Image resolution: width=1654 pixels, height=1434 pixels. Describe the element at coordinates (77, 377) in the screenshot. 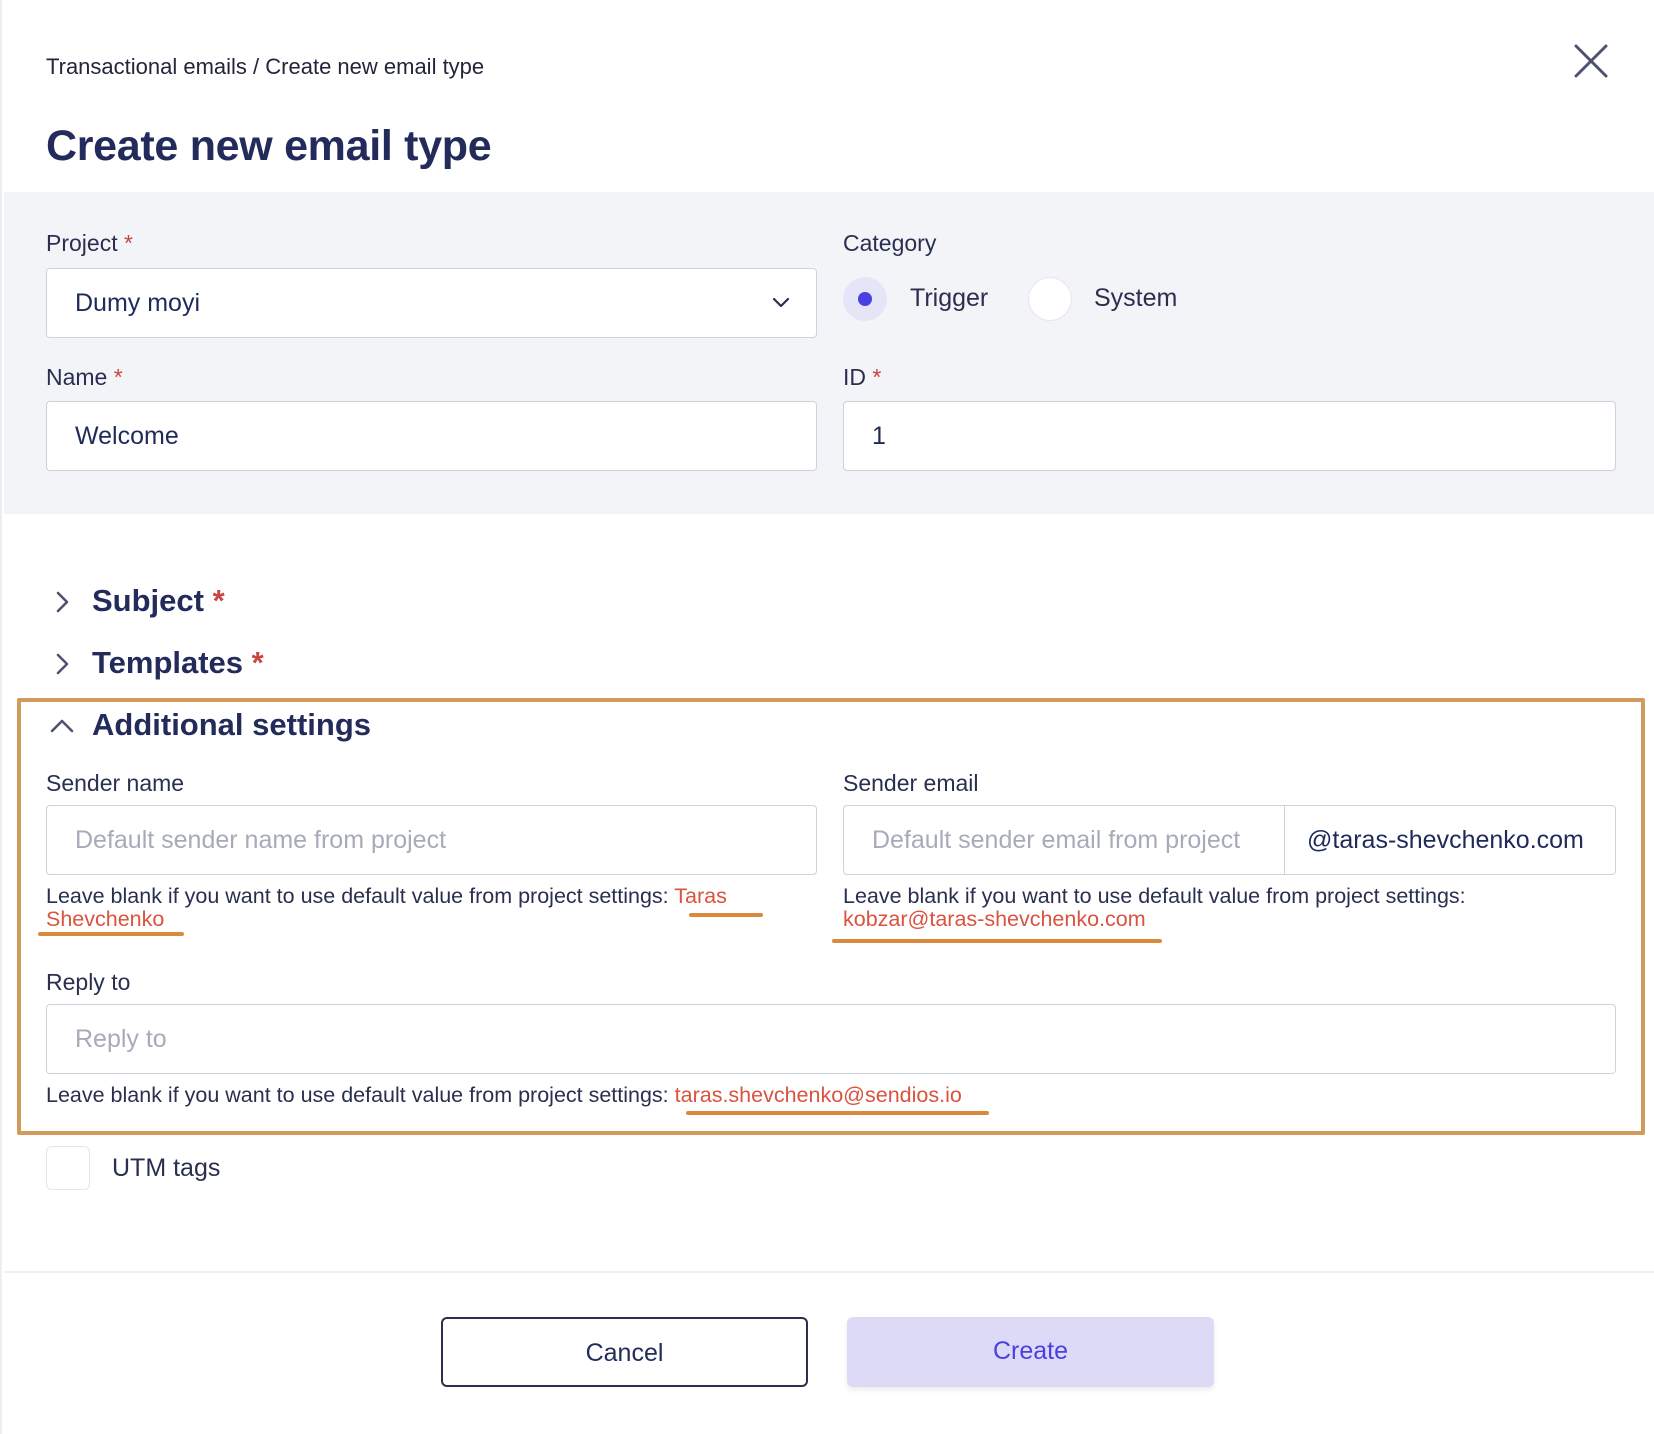

I see `name-label-text: Name` at that location.